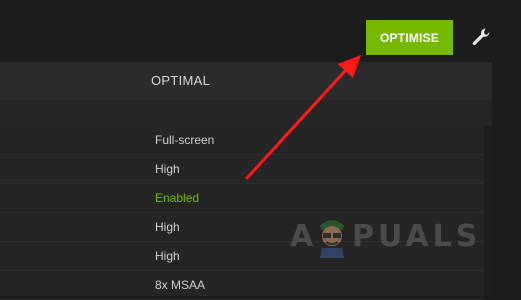  Describe the element at coordinates (242, 169) in the screenshot. I see `table-row: High` at that location.